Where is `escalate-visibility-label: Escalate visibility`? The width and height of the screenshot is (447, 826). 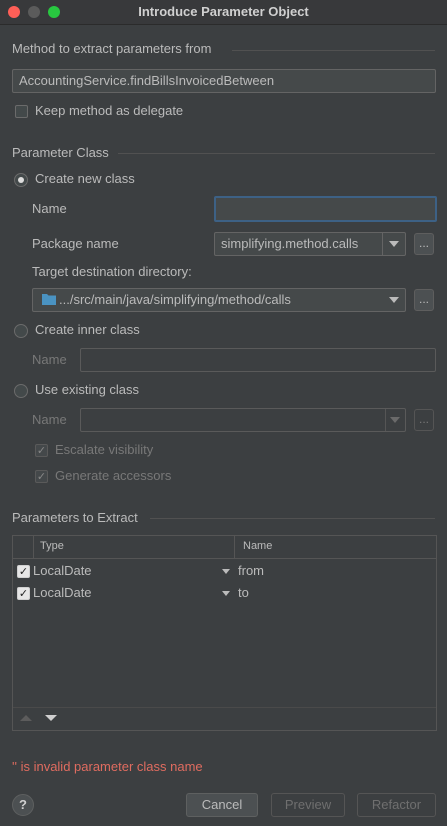
escalate-visibility-label: Escalate visibility is located at coordinates (104, 449).